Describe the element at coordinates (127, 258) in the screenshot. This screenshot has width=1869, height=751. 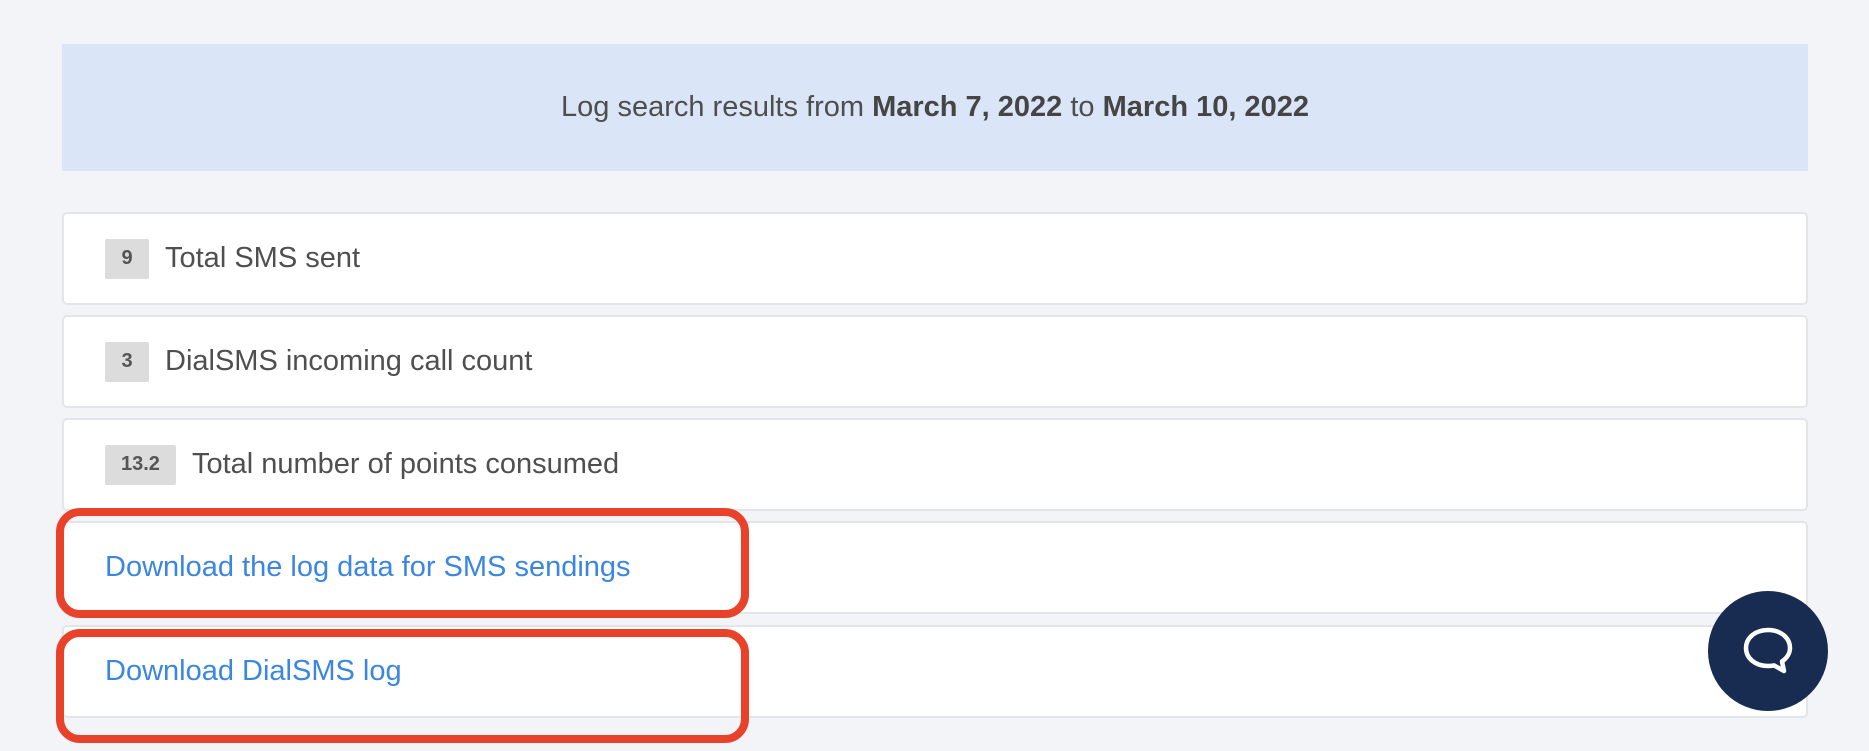
I see `count-badge: 9` at that location.